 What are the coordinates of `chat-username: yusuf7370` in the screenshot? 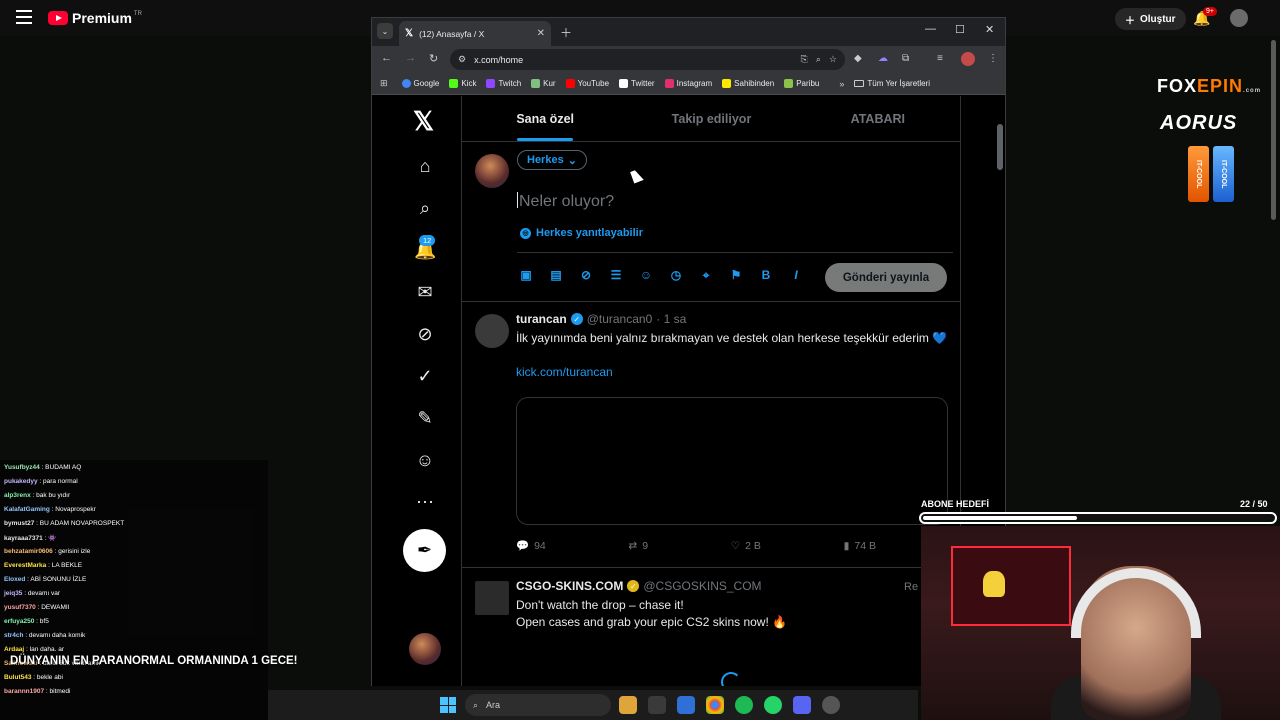 It's located at (20, 607).